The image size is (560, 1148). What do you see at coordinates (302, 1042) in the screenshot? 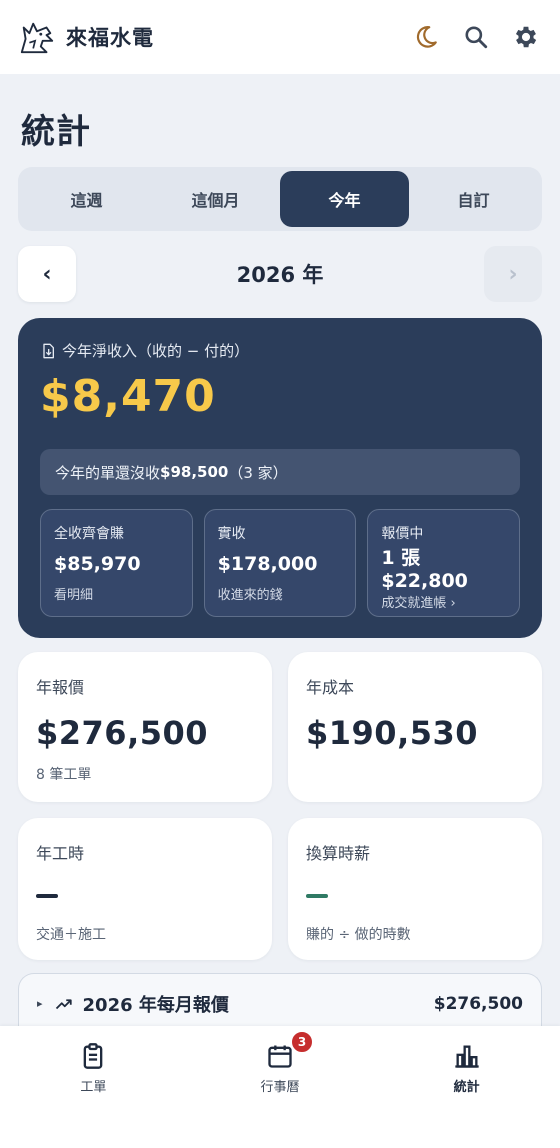
I see `calendar-badge: 3` at bounding box center [302, 1042].